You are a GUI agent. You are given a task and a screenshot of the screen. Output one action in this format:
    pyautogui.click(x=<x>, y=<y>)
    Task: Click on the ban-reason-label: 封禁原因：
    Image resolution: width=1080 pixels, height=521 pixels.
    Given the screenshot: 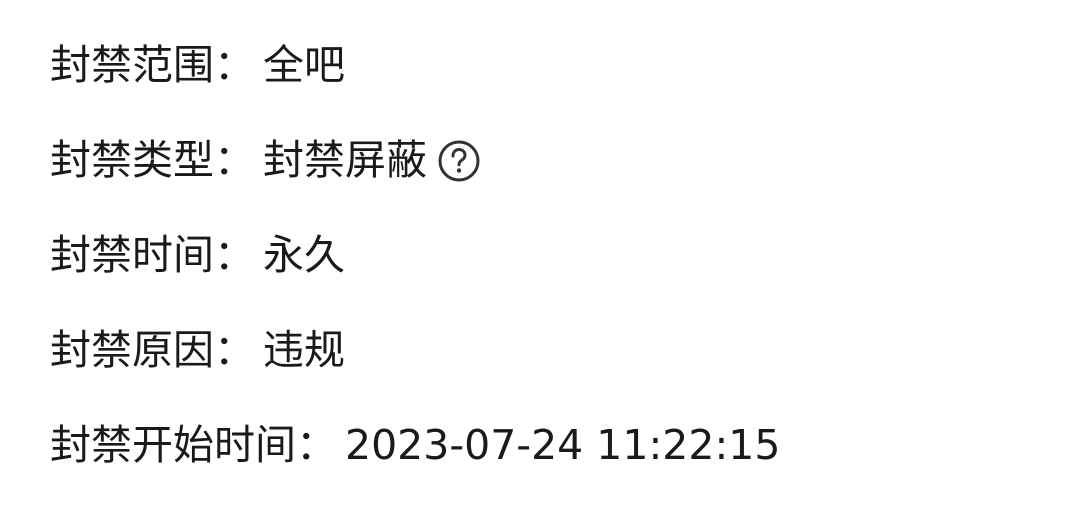 What is the action you would take?
    pyautogui.click(x=152, y=350)
    